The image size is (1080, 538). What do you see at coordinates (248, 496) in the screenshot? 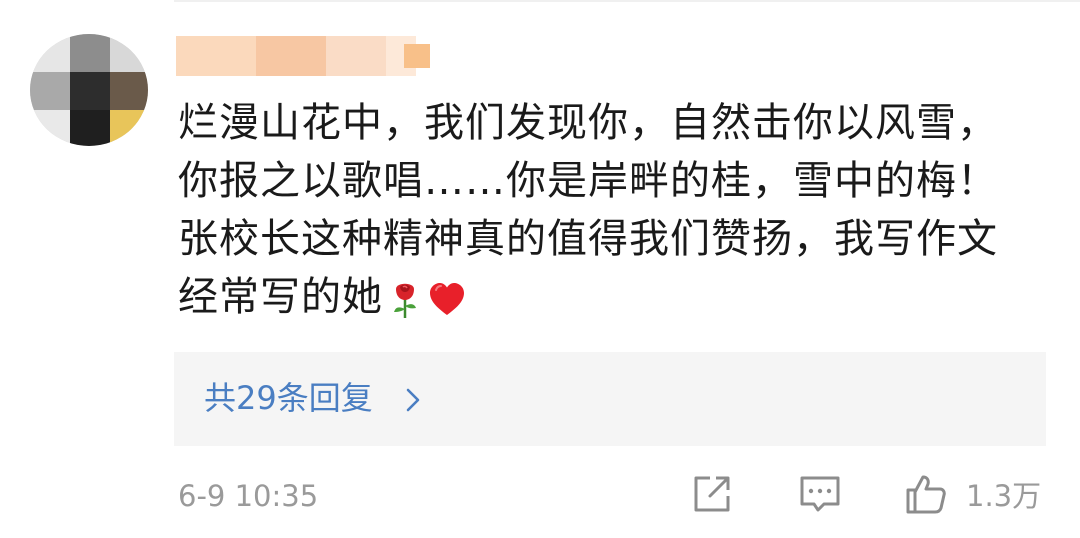
I see `timestamp: 6-9 10:35` at bounding box center [248, 496].